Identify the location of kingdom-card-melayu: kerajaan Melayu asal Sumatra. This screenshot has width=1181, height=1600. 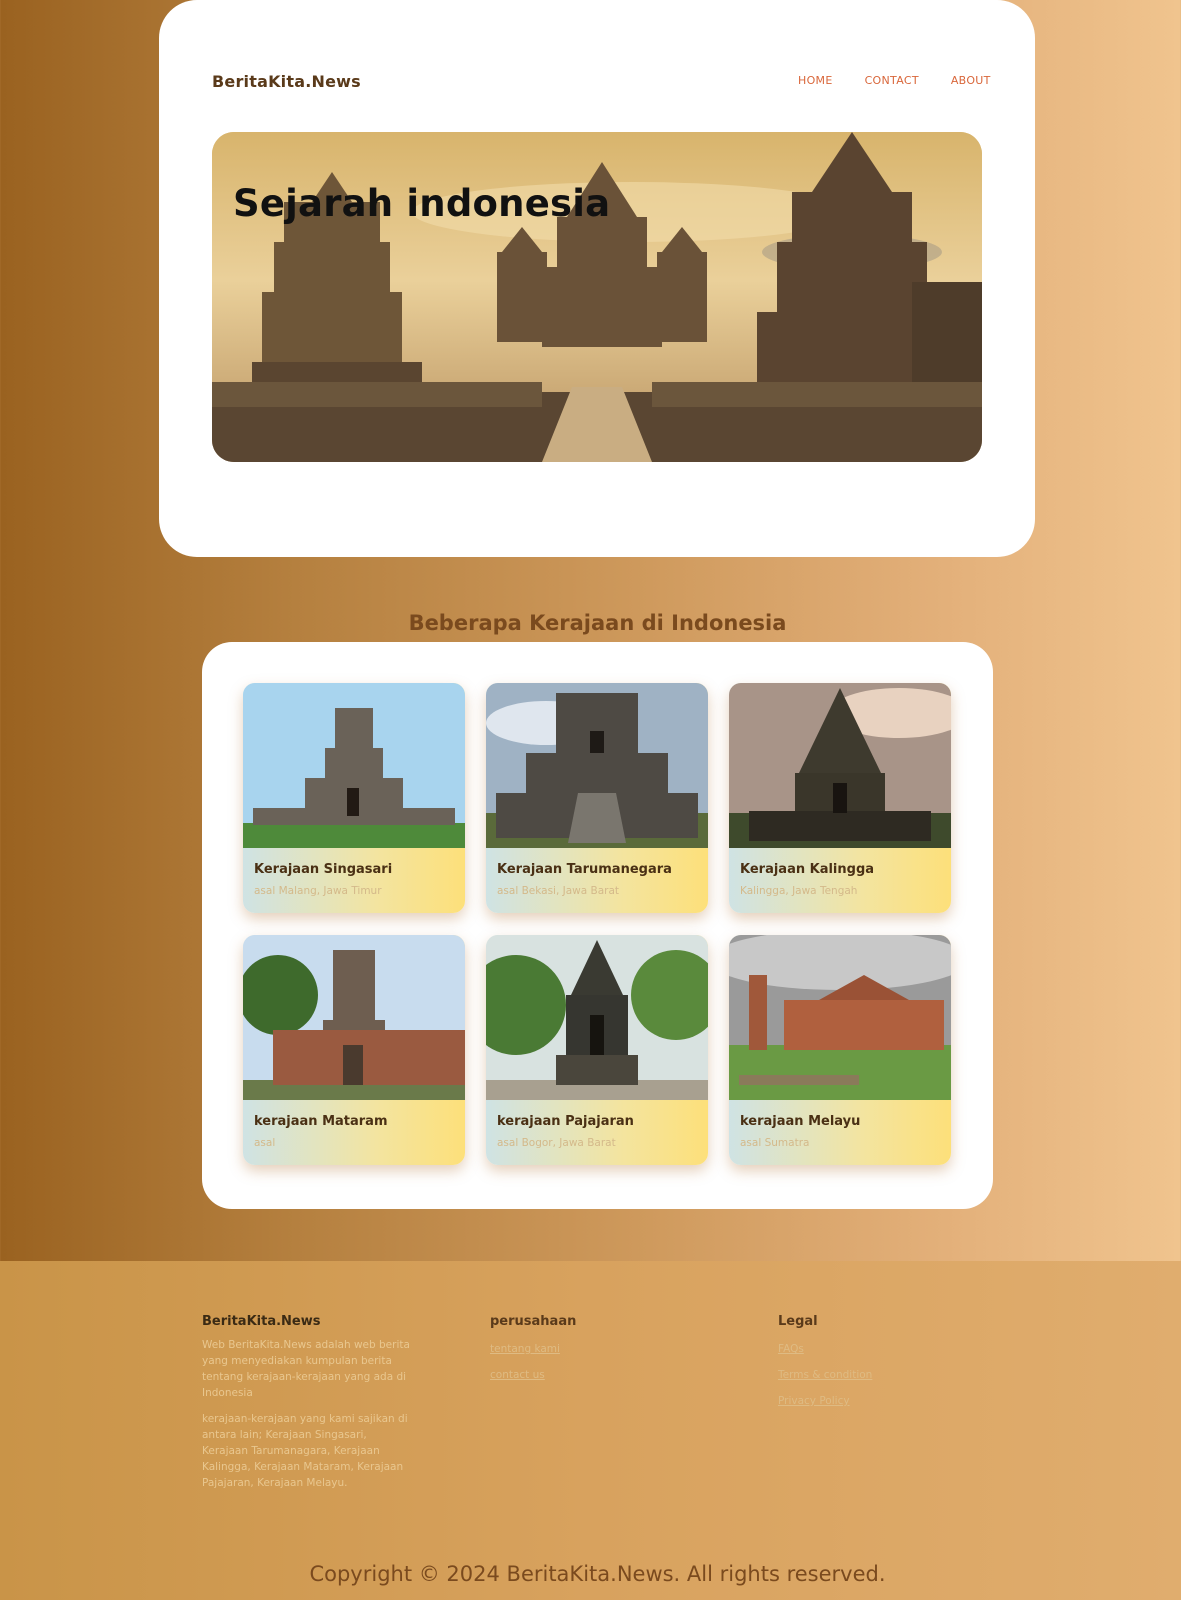
(840, 1050).